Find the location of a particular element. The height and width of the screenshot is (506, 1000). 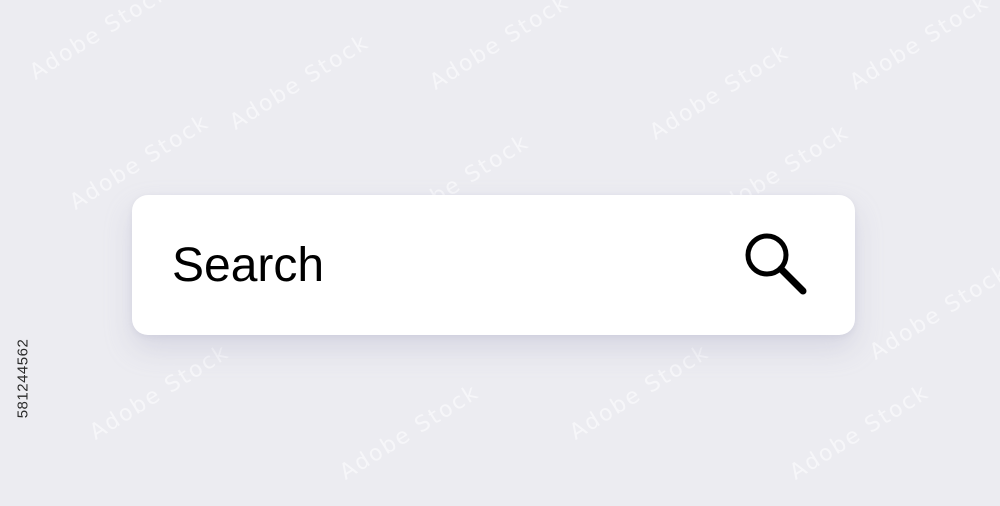

stock-id-text: 581244562 is located at coordinates (23, 378).